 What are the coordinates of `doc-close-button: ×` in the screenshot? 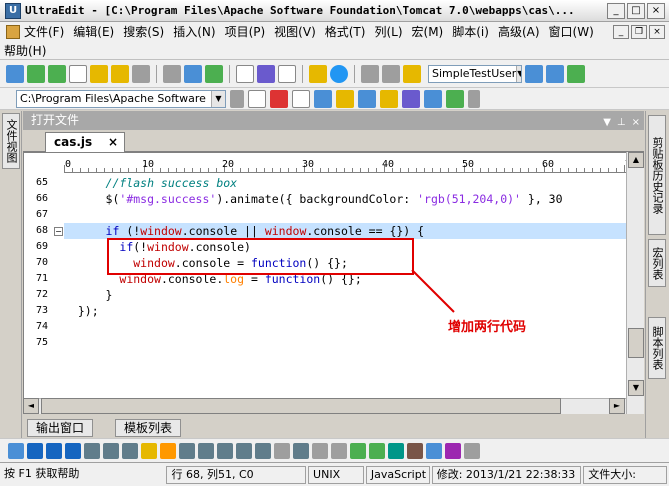 It's located at (657, 31).